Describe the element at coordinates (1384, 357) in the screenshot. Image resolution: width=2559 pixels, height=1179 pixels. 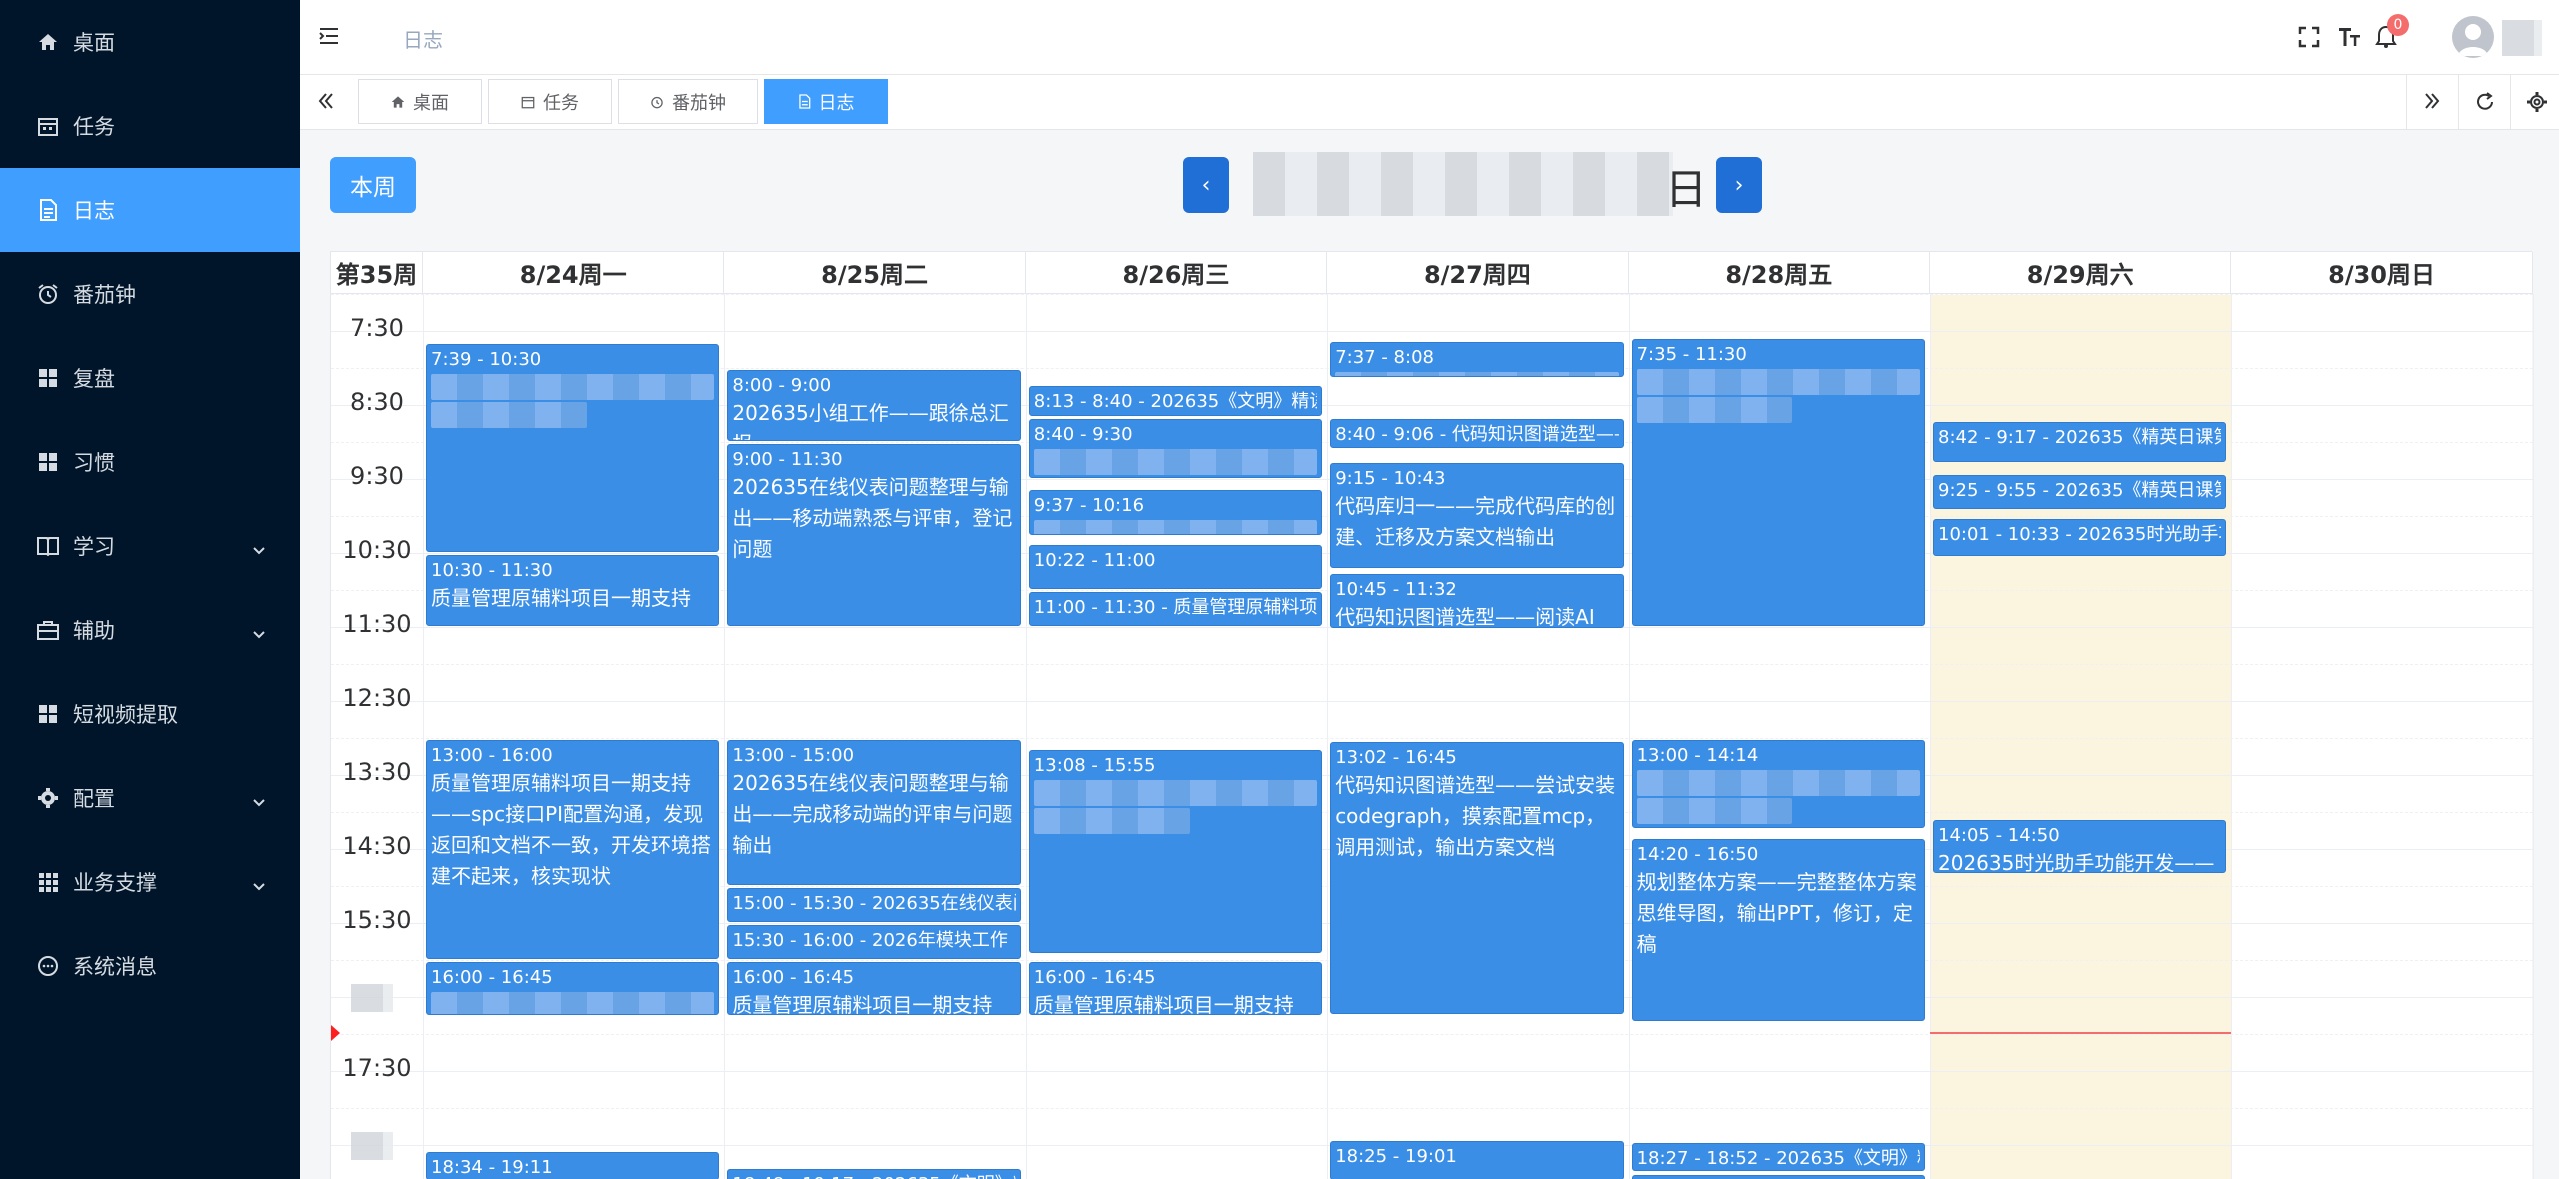
I see `event-time: 7:37 - 8:08` at that location.